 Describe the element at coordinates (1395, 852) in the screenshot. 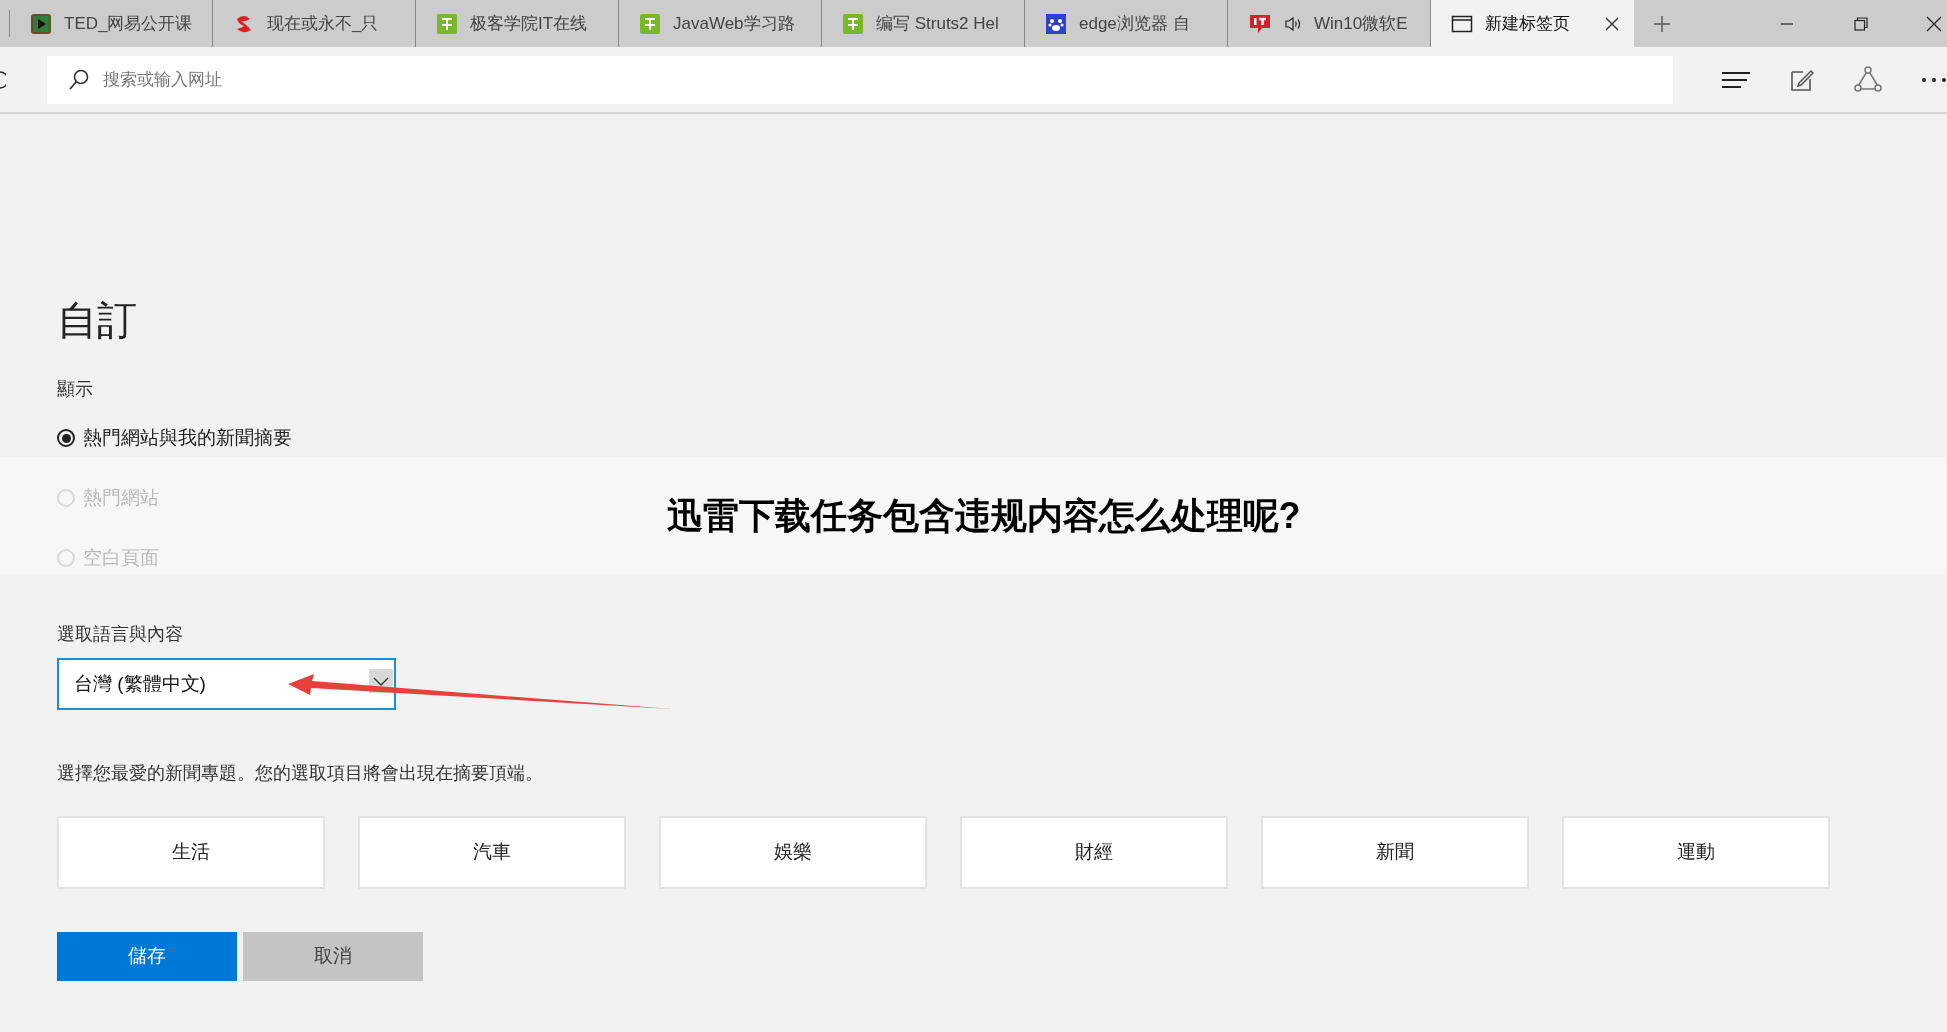

I see `topic-button: 新聞` at that location.